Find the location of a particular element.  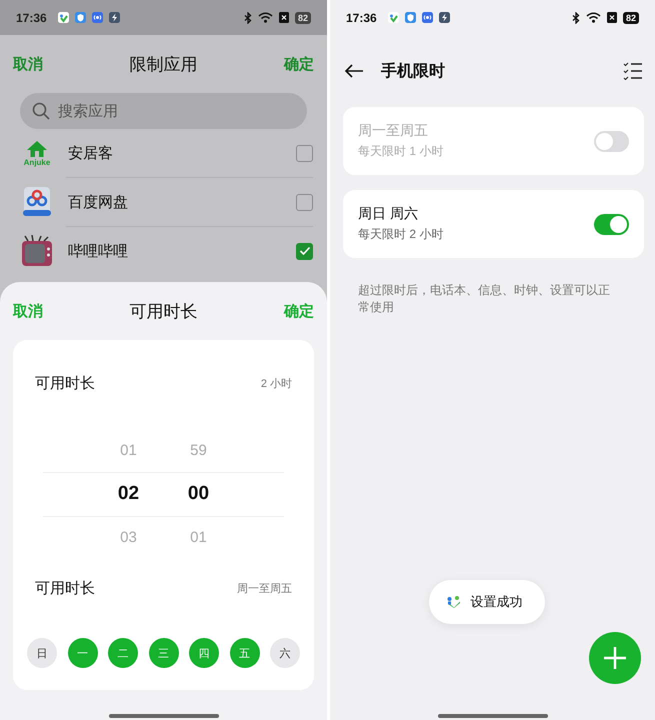

search-field: 搜索应用 is located at coordinates (163, 111).